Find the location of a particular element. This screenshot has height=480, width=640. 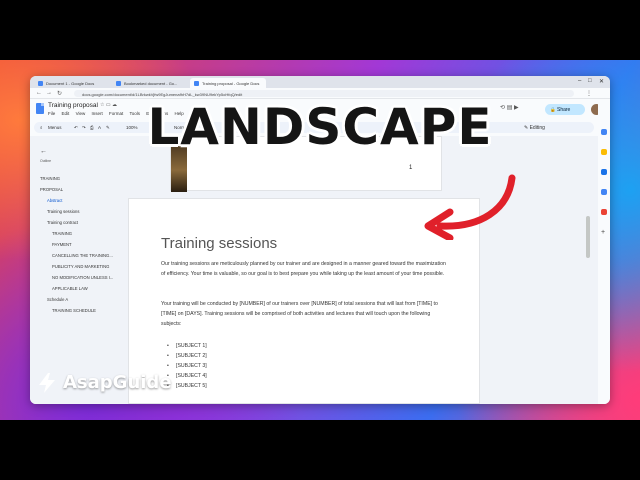

minimize-icon: – is located at coordinates (579, 81).